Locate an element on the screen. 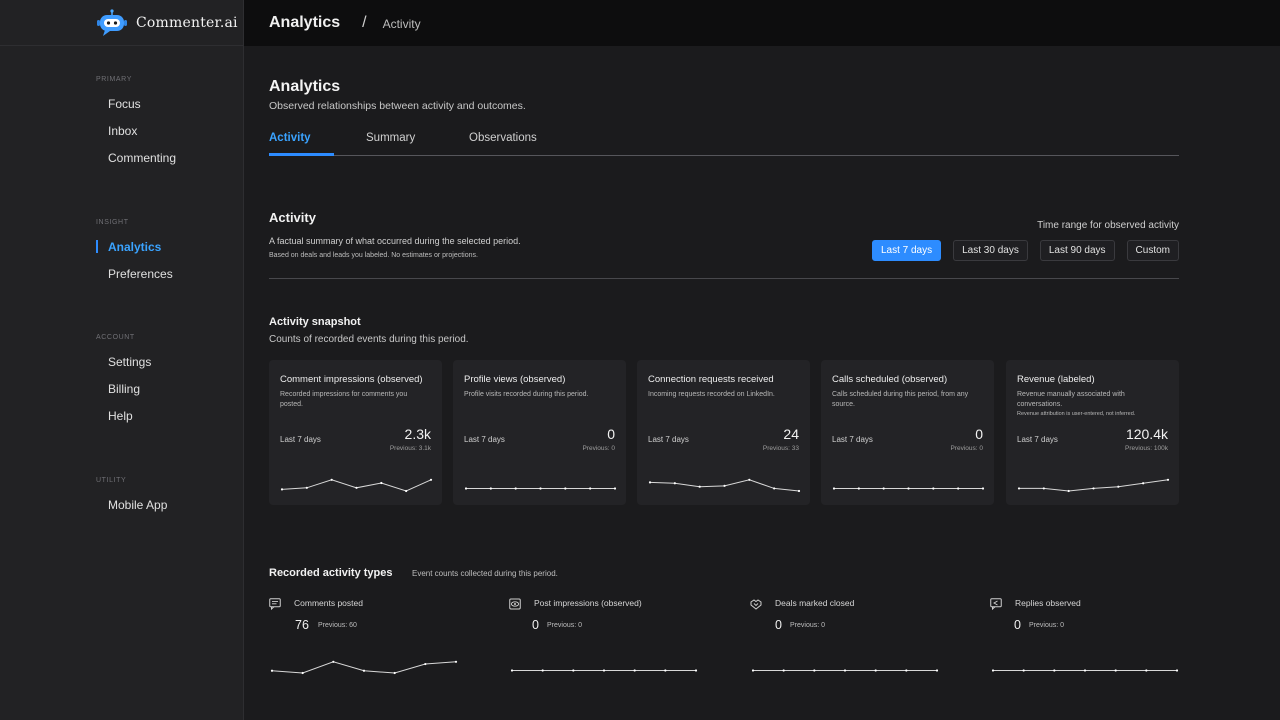 The height and width of the screenshot is (720, 1280). tab-summary: Summary is located at coordinates (390, 138).